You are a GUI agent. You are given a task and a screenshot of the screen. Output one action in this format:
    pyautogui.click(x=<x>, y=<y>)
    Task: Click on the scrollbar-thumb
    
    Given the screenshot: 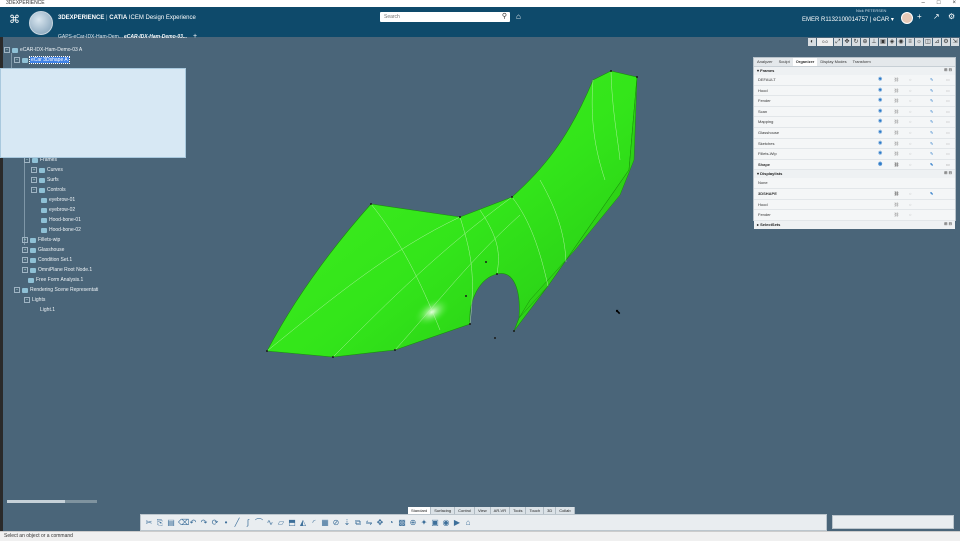 What is the action you would take?
    pyautogui.click(x=36, y=501)
    